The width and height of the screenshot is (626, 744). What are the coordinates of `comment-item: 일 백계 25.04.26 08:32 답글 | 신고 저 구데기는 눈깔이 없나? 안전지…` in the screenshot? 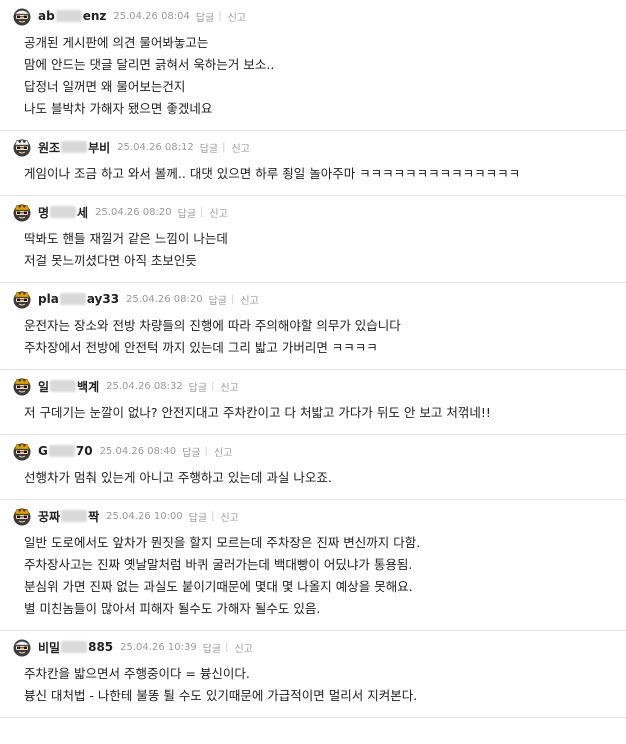 It's located at (313, 402).